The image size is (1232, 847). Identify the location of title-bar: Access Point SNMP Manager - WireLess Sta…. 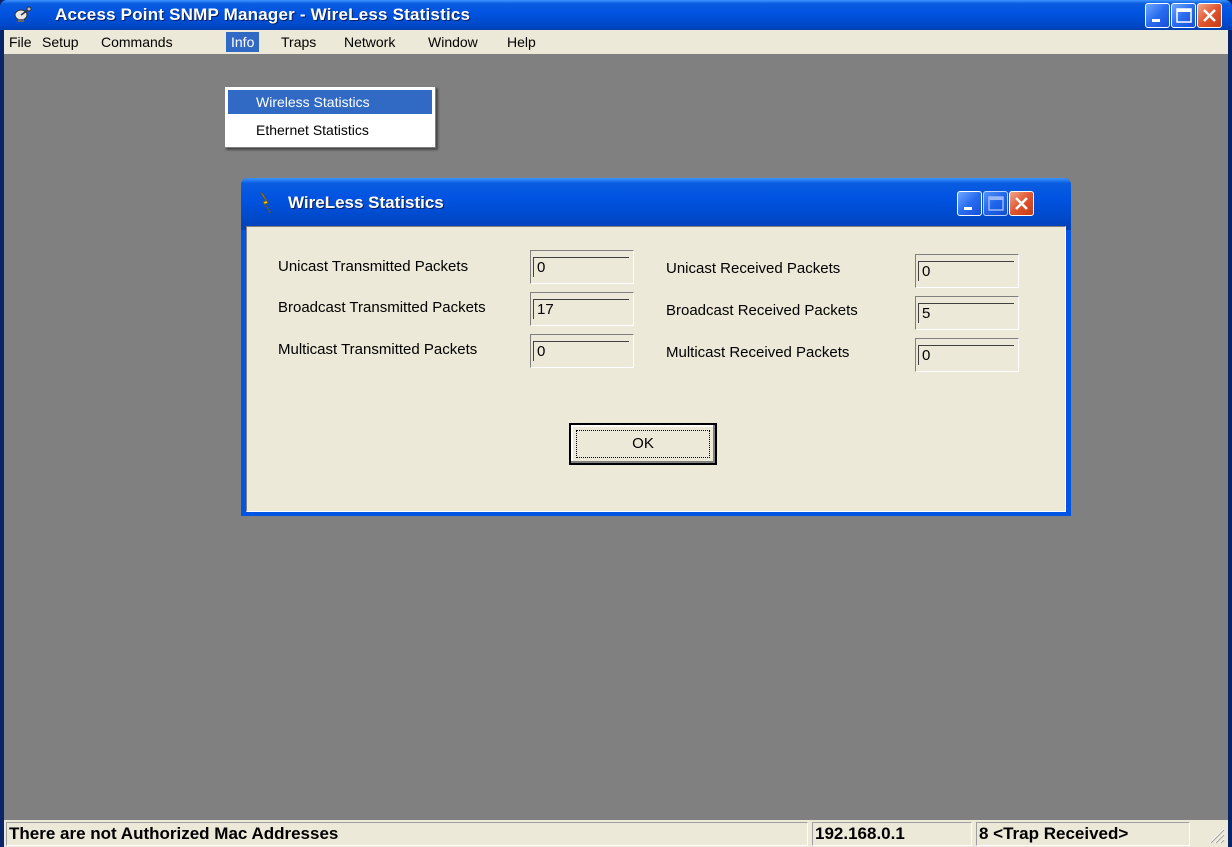
(616, 15).